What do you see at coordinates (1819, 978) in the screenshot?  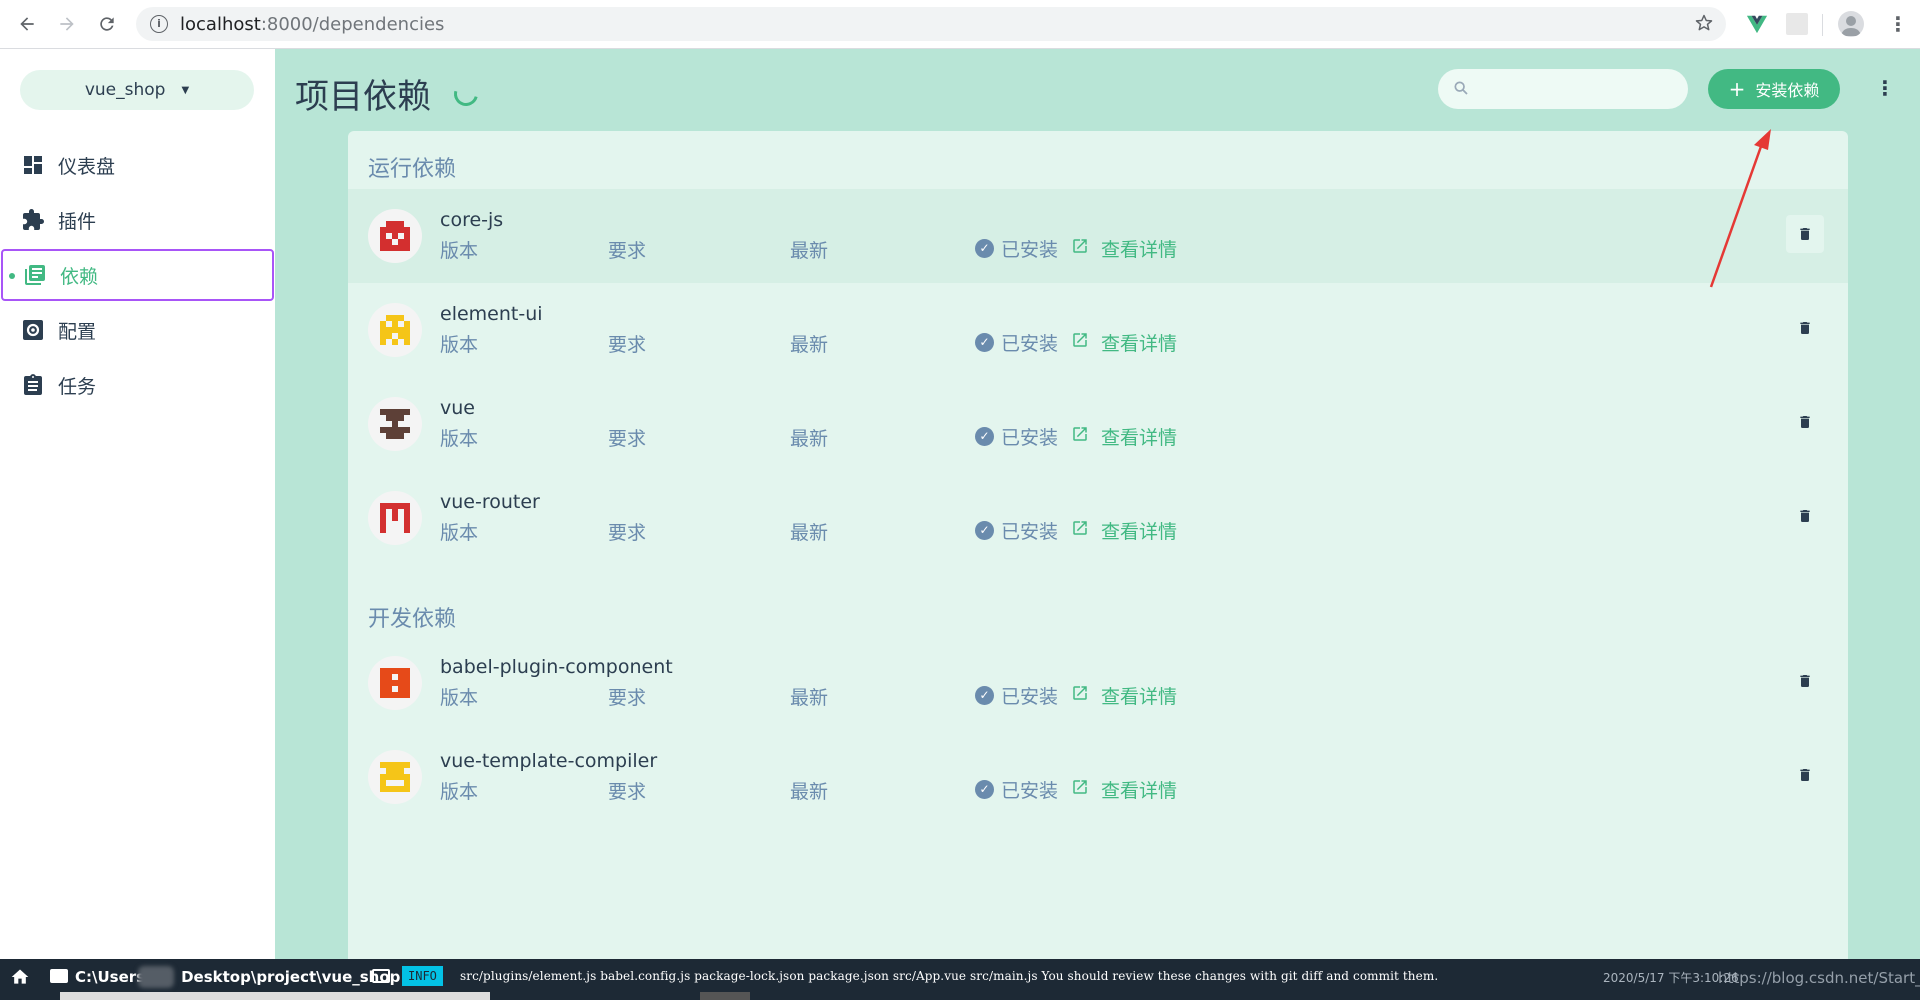 I see `watermark-text: https://blog.csdn.net/Start_` at bounding box center [1819, 978].